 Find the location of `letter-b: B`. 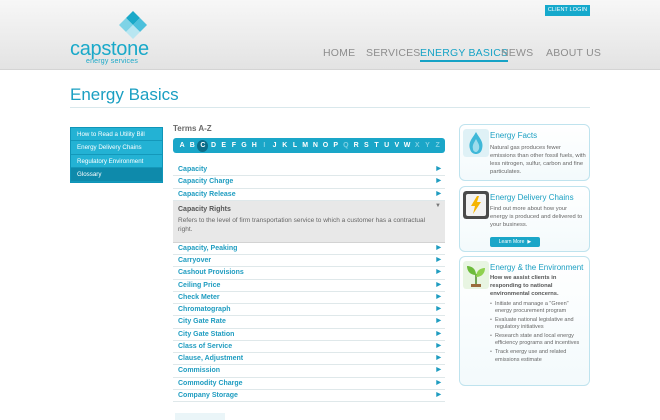

letter-b: B is located at coordinates (192, 146).